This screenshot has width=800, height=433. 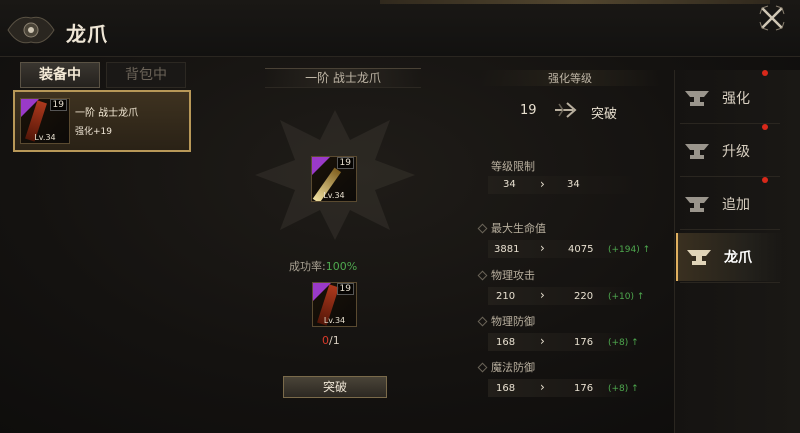 I want to click on stat-pdef-to: 176, so click(x=584, y=342).